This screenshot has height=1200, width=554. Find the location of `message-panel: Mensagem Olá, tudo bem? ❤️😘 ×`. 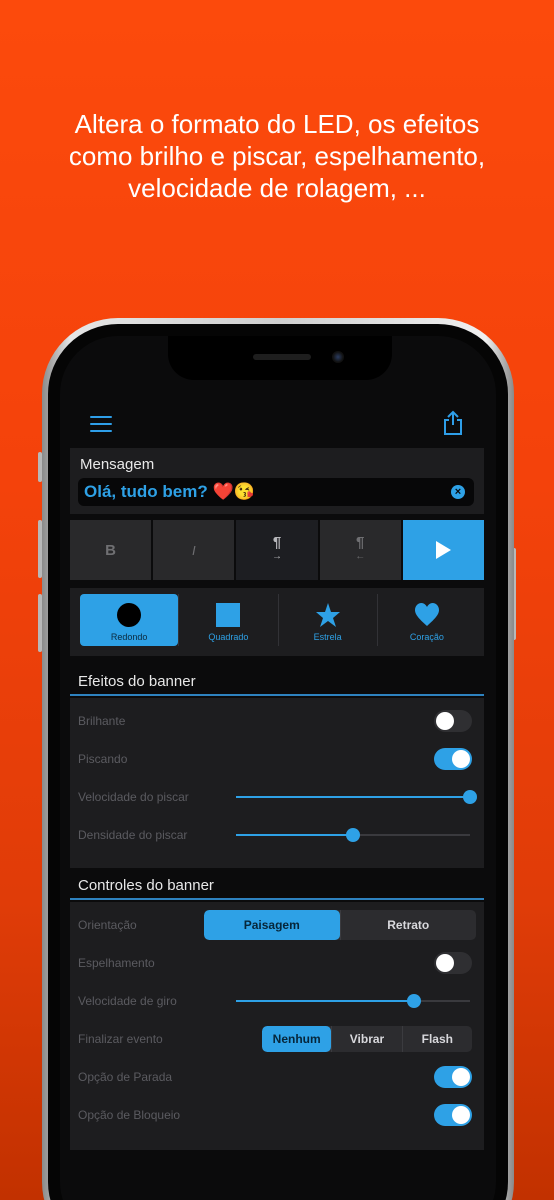

message-panel: Mensagem Olá, tudo bem? ❤️😘 × is located at coordinates (277, 481).